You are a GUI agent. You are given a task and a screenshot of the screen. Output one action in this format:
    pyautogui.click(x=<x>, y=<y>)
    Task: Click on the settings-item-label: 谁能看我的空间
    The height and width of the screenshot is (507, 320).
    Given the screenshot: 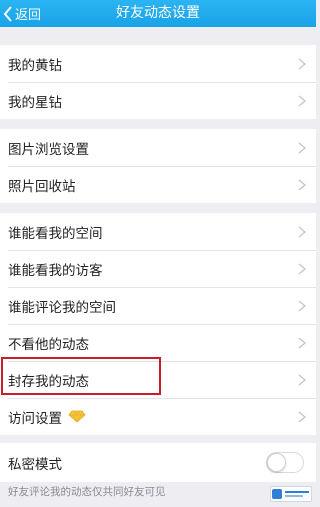 What is the action you would take?
    pyautogui.click(x=55, y=233)
    